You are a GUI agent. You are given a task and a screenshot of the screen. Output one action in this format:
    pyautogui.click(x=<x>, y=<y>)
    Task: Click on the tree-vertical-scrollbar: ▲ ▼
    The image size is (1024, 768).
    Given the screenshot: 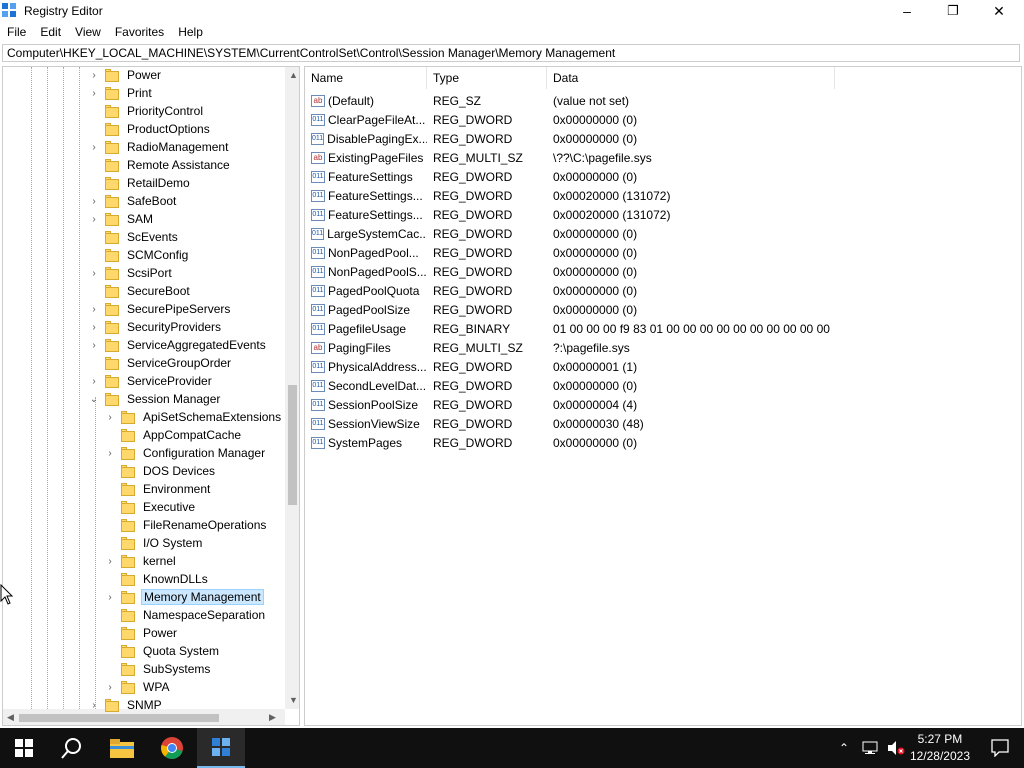 What is the action you would take?
    pyautogui.click(x=292, y=388)
    